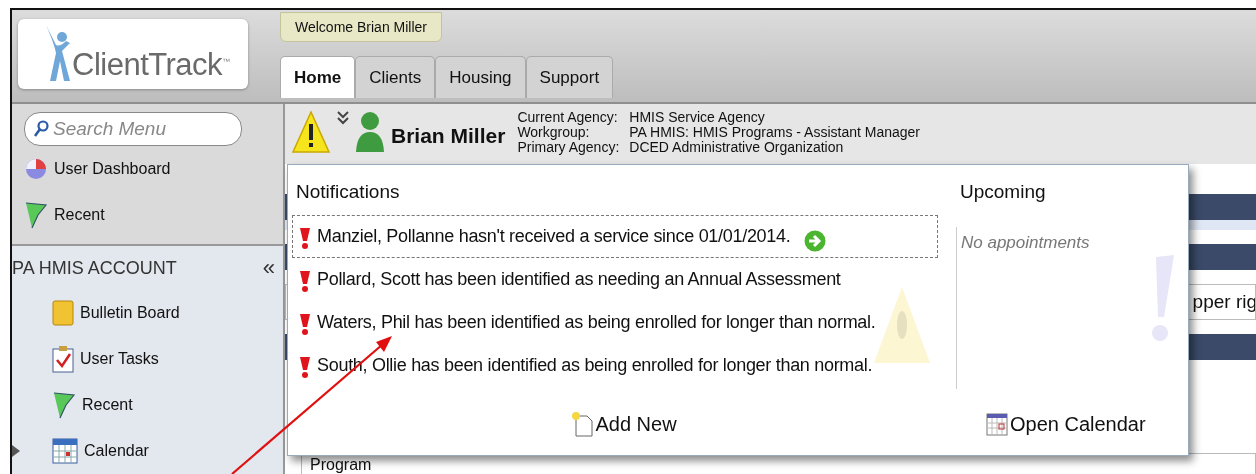 The image size is (1256, 474). I want to click on search-field: Search Menu, so click(133, 129).